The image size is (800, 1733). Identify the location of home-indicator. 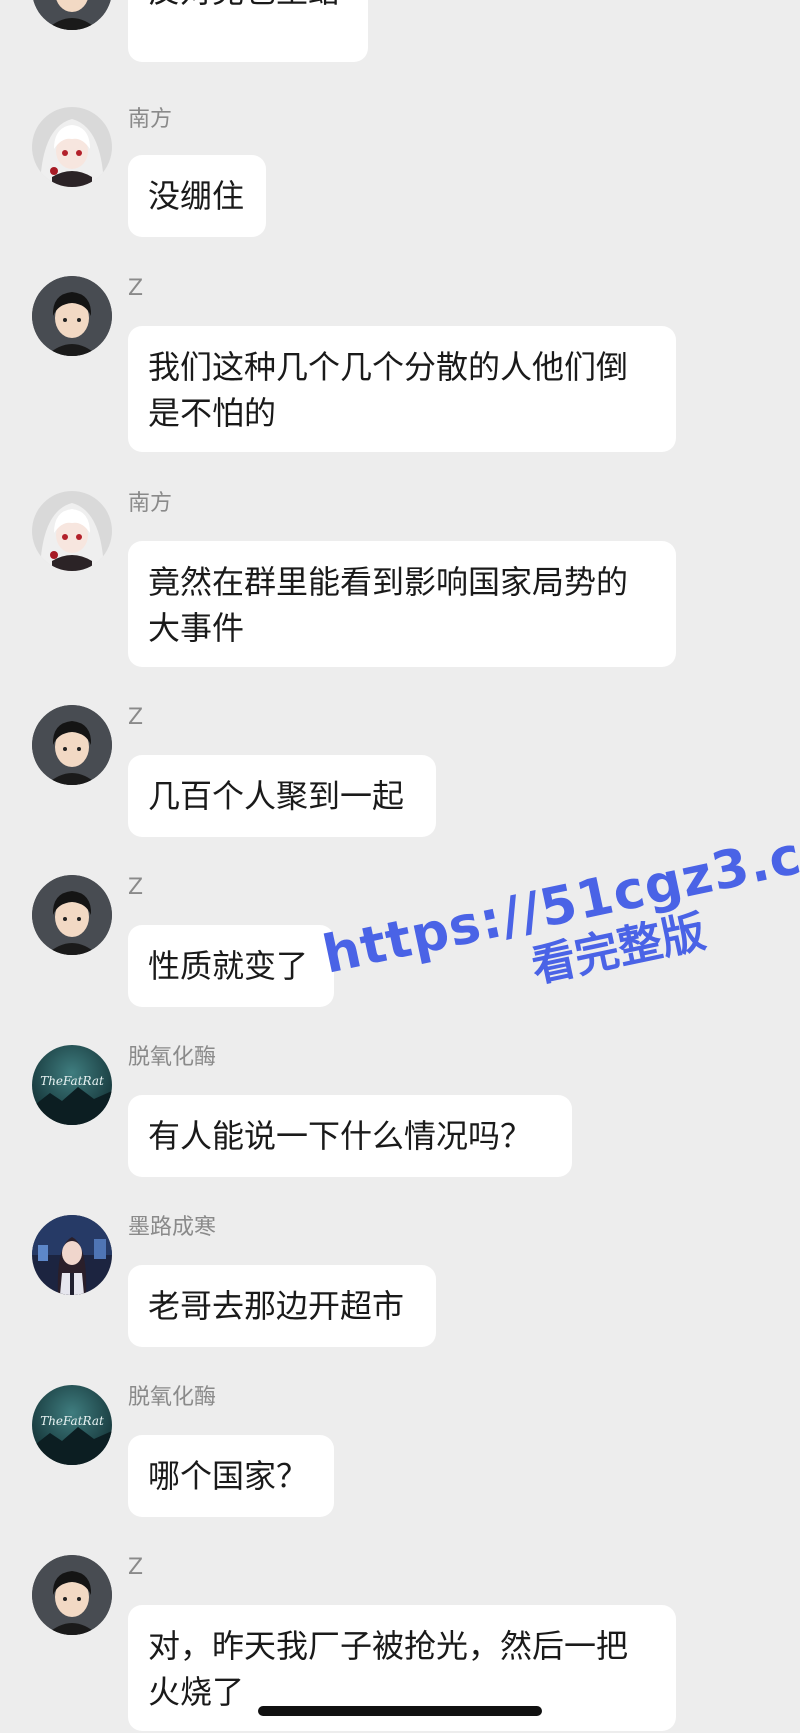
(400, 1711).